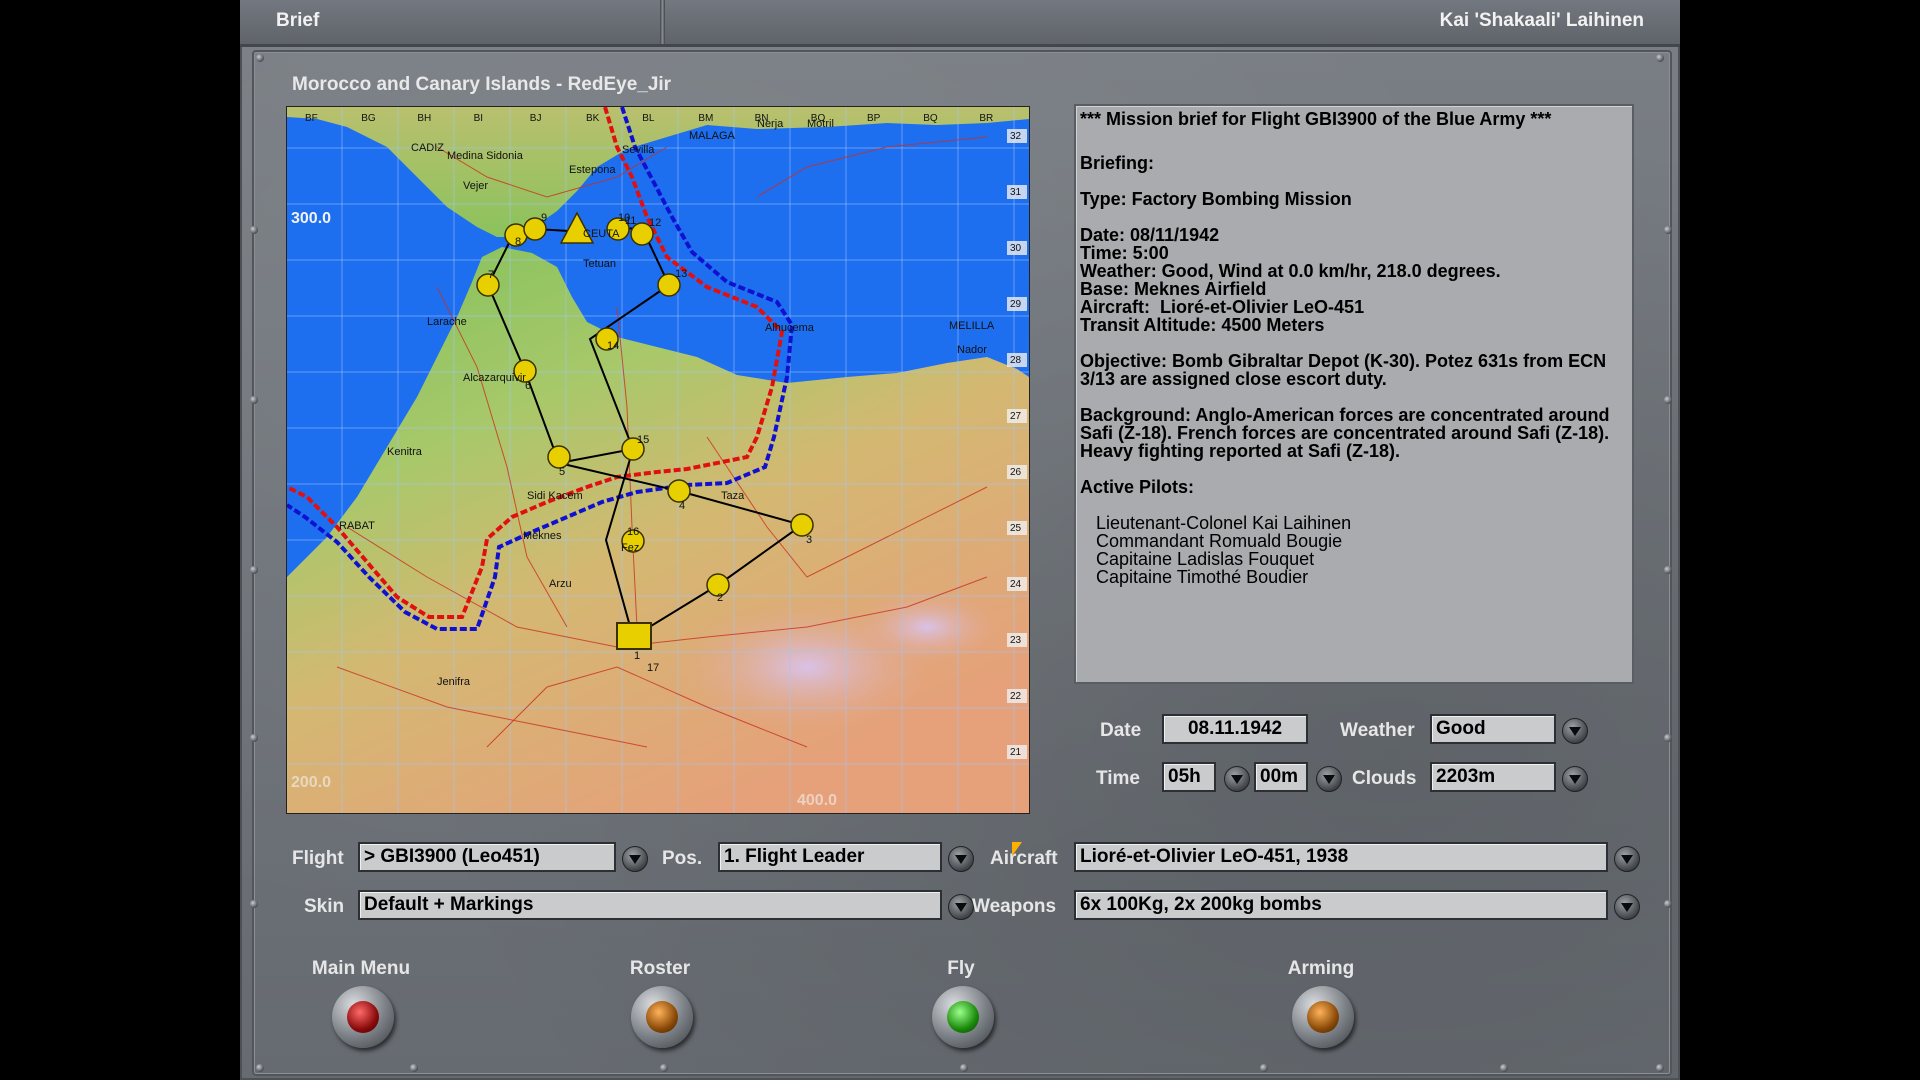 Image resolution: width=1920 pixels, height=1080 pixels. Describe the element at coordinates (361, 968) in the screenshot. I see `main-menu-label: Main Menu` at that location.